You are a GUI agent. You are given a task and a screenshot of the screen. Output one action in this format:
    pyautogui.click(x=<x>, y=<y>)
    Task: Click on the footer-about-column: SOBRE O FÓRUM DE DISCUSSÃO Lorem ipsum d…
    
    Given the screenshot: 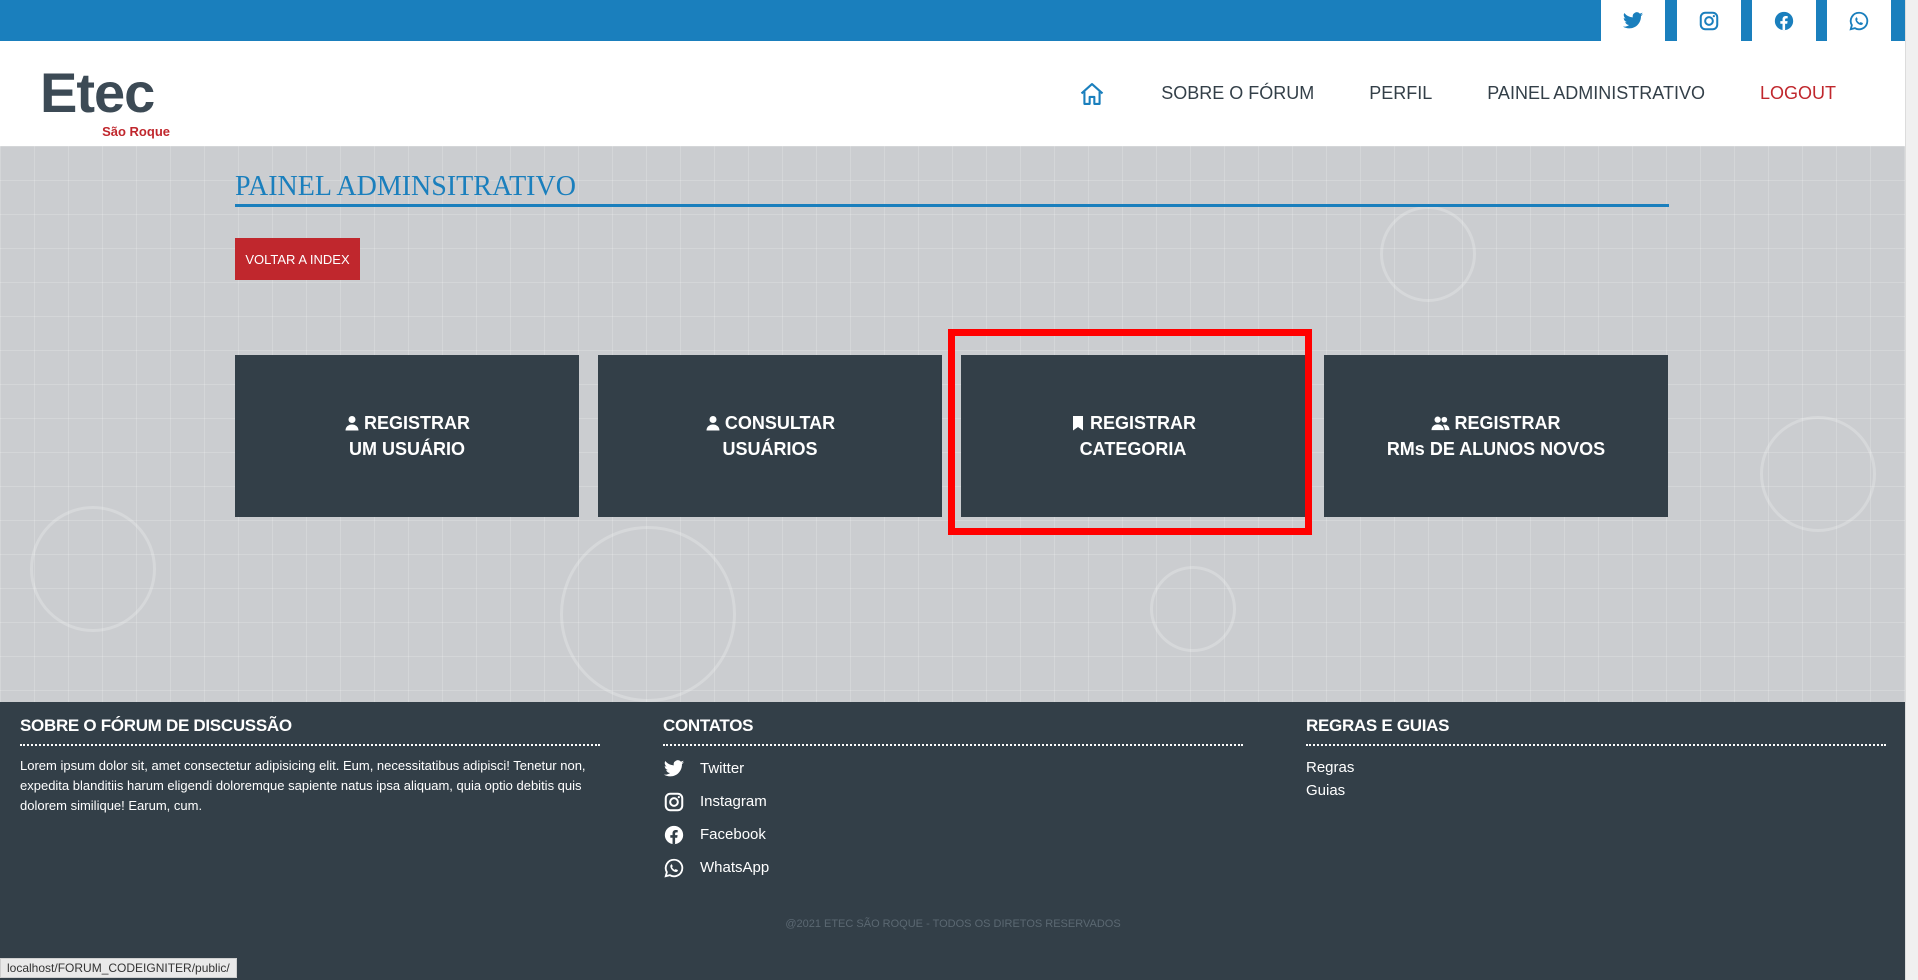 What is the action you would take?
    pyautogui.click(x=310, y=766)
    